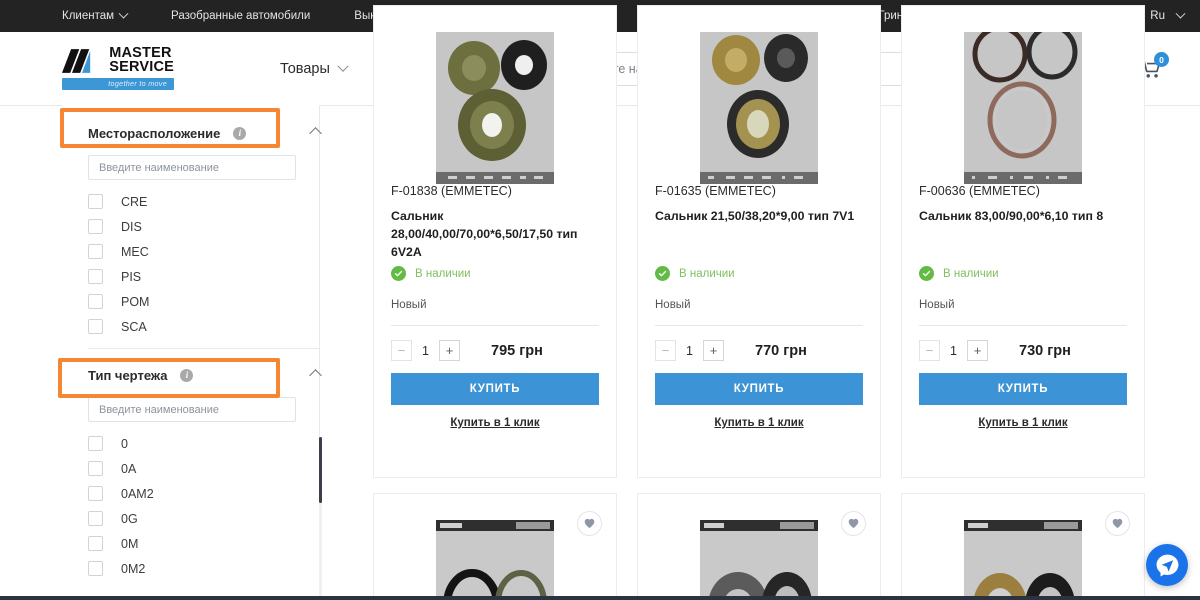  What do you see at coordinates (204, 276) in the screenshot?
I see `filter-option-pis: PIS` at bounding box center [204, 276].